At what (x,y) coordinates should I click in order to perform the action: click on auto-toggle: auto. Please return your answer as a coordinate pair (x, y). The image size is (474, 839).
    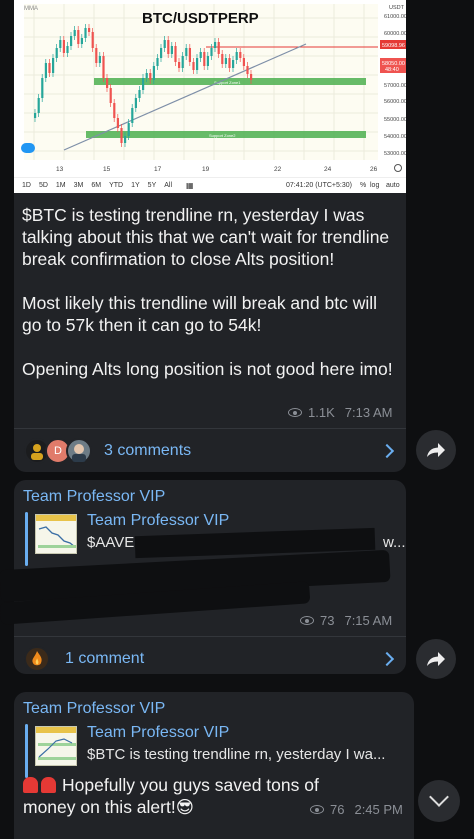
    Looking at the image, I should click on (393, 185).